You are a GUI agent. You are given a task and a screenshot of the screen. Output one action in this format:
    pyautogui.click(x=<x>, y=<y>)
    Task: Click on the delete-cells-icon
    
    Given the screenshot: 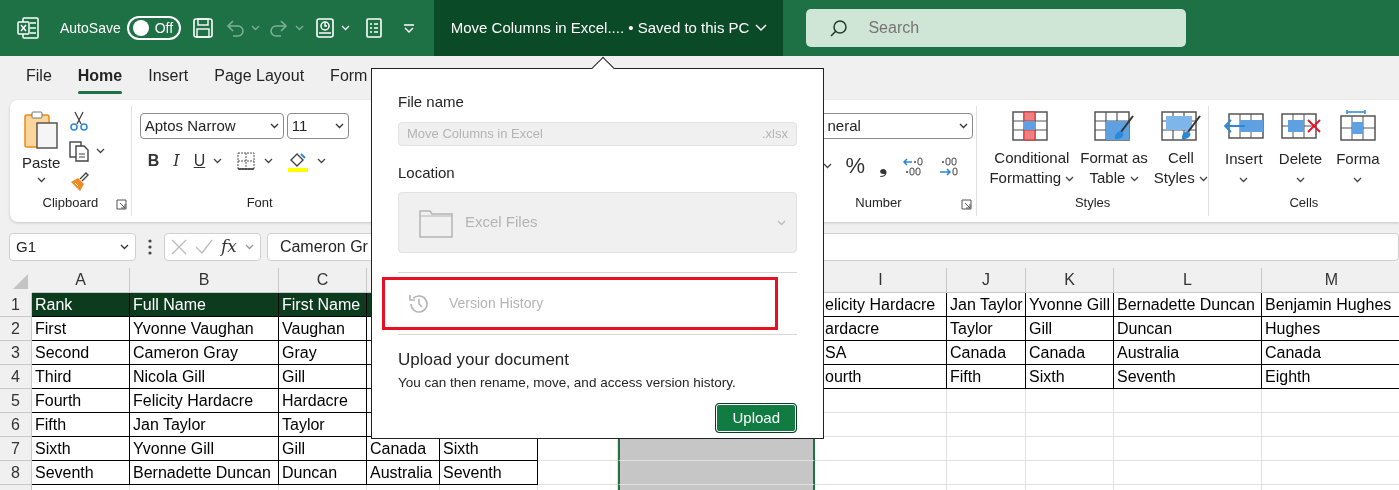 What is the action you would take?
    pyautogui.click(x=1300, y=126)
    